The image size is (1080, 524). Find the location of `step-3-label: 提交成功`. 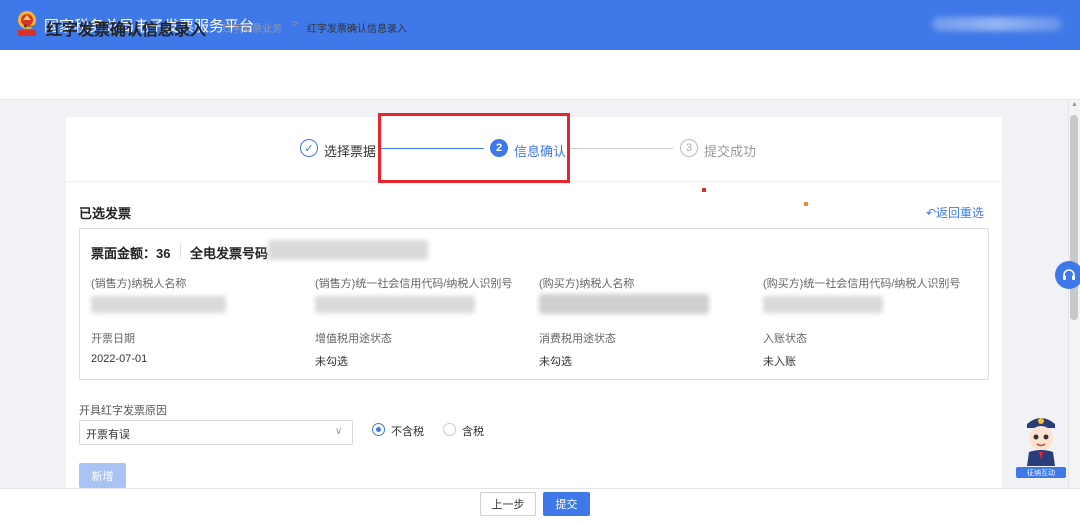

step-3-label: 提交成功 is located at coordinates (730, 151).